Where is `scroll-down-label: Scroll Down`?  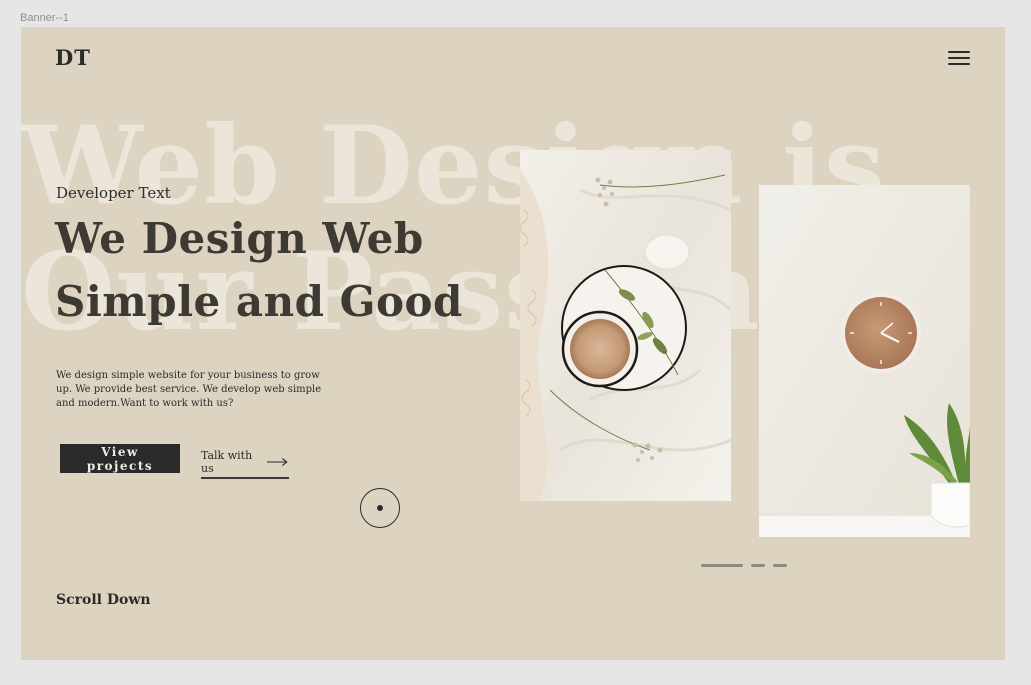
scroll-down-label: Scroll Down is located at coordinates (103, 600).